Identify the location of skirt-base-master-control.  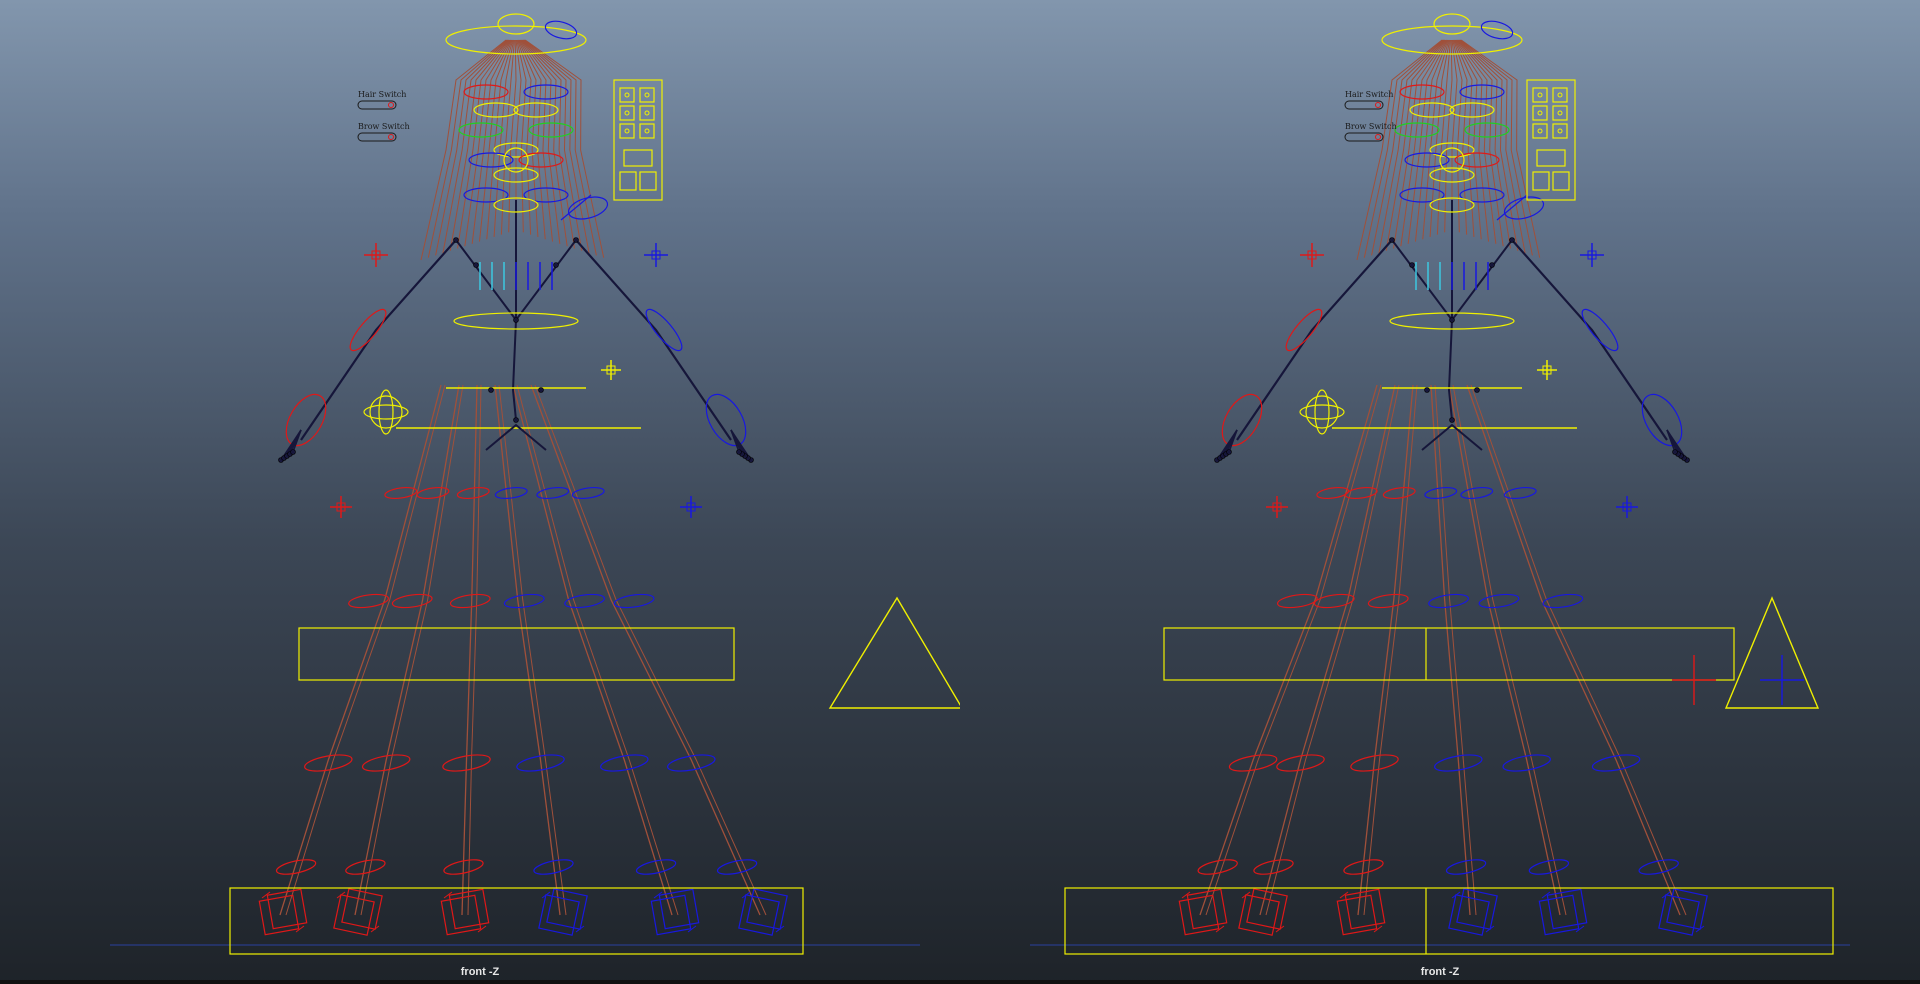
(516, 921).